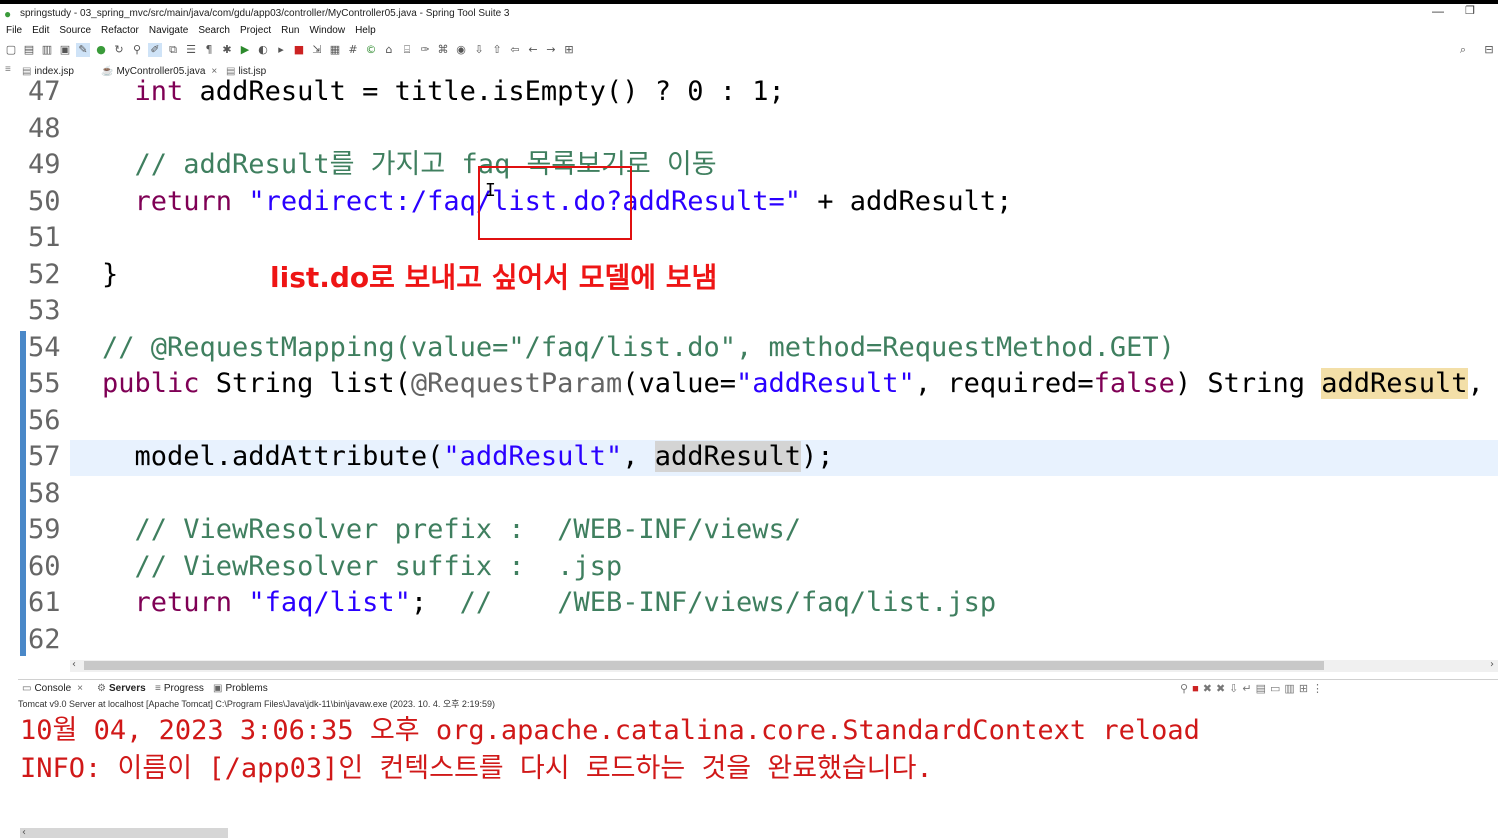 This screenshot has width=1498, height=840. I want to click on code-token: false, so click(1134, 383).